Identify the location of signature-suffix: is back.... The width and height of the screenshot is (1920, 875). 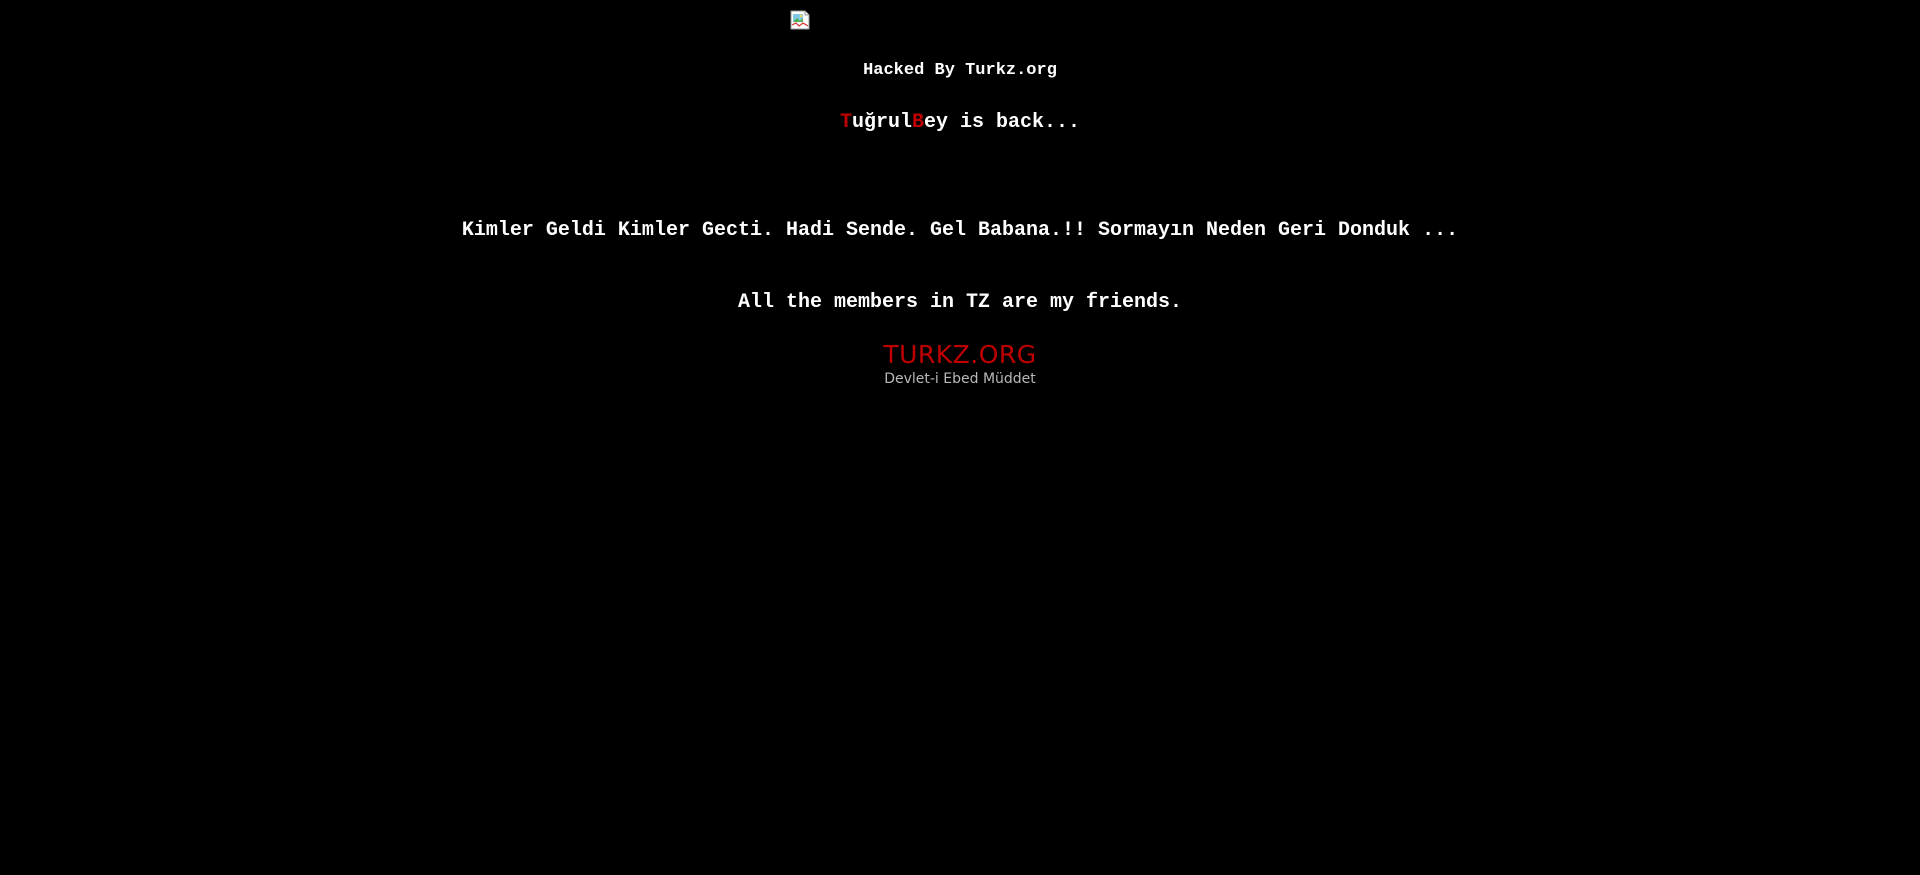
(1014, 122).